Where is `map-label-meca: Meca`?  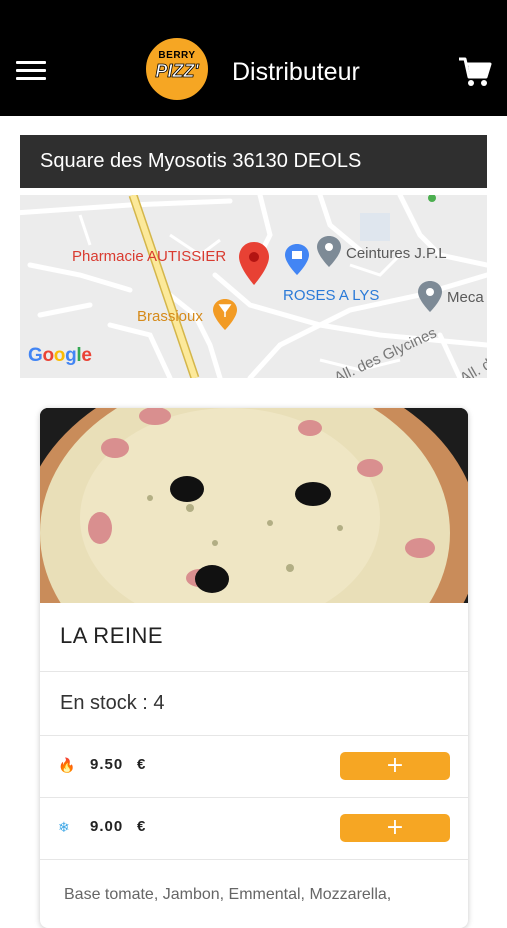
map-label-meca: Meca is located at coordinates (465, 297).